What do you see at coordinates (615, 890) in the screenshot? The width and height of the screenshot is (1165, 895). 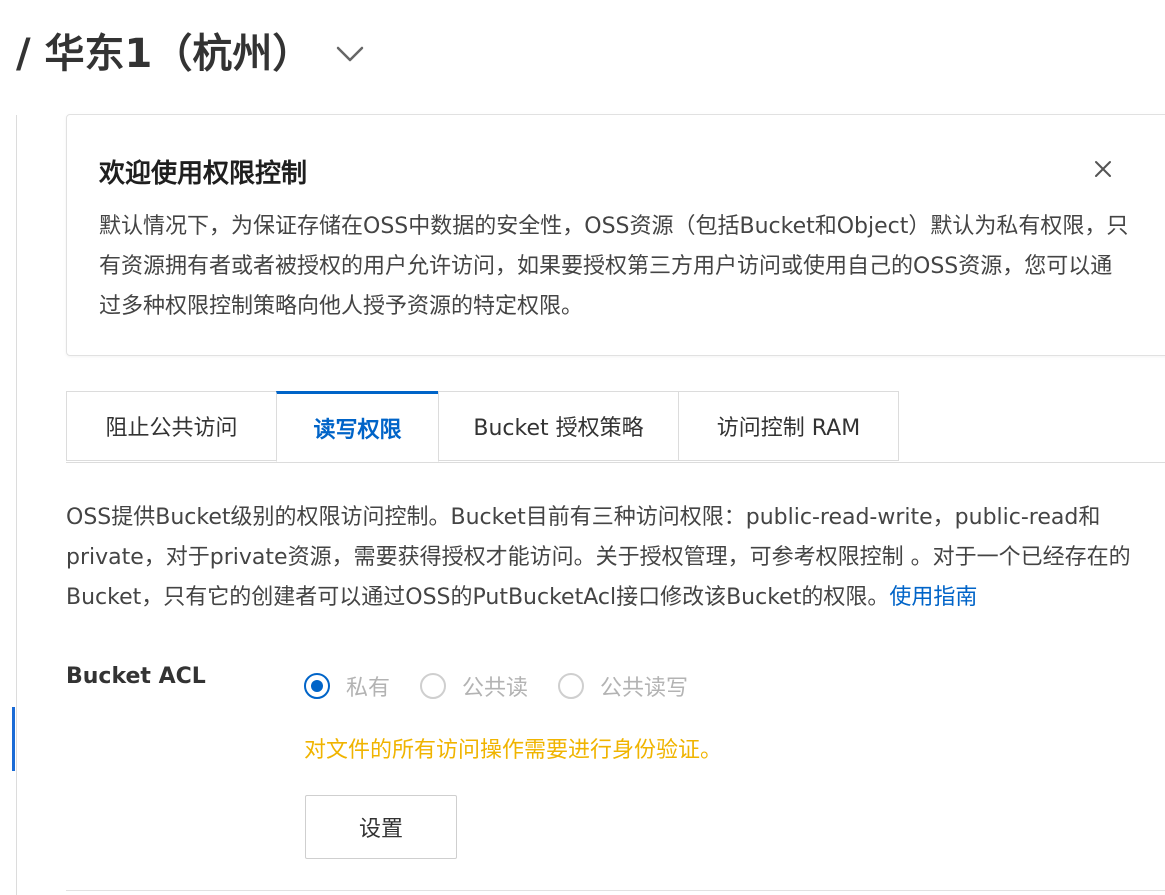 I see `divider` at bounding box center [615, 890].